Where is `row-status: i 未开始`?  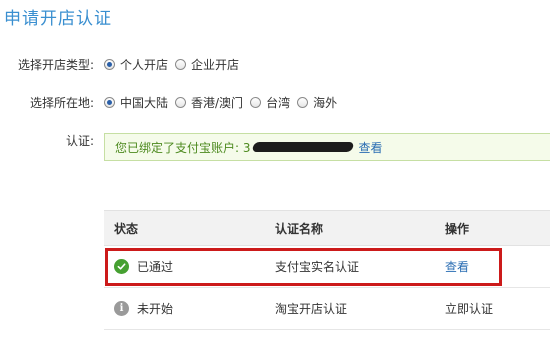 row-status: i 未开始 is located at coordinates (189, 308).